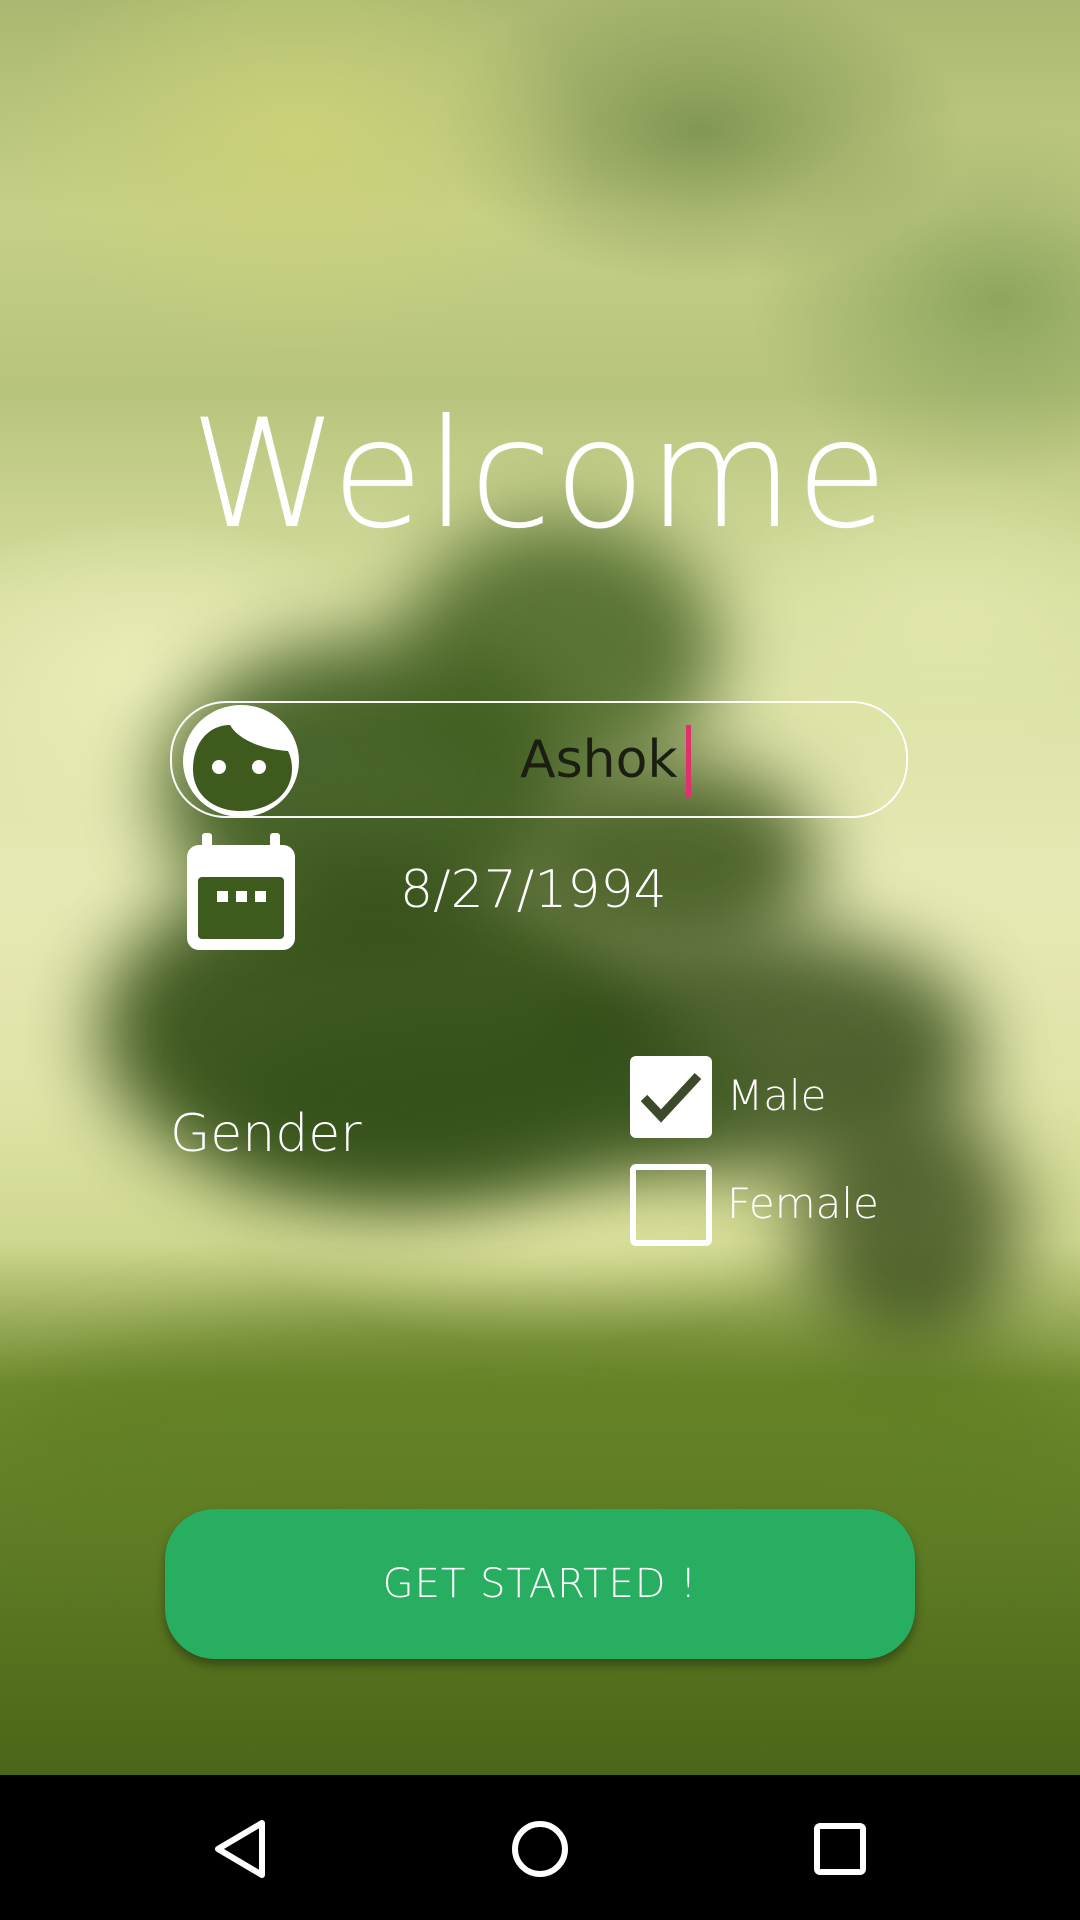 Image resolution: width=1080 pixels, height=1920 pixels. What do you see at coordinates (777, 1095) in the screenshot?
I see `male-label: Male` at bounding box center [777, 1095].